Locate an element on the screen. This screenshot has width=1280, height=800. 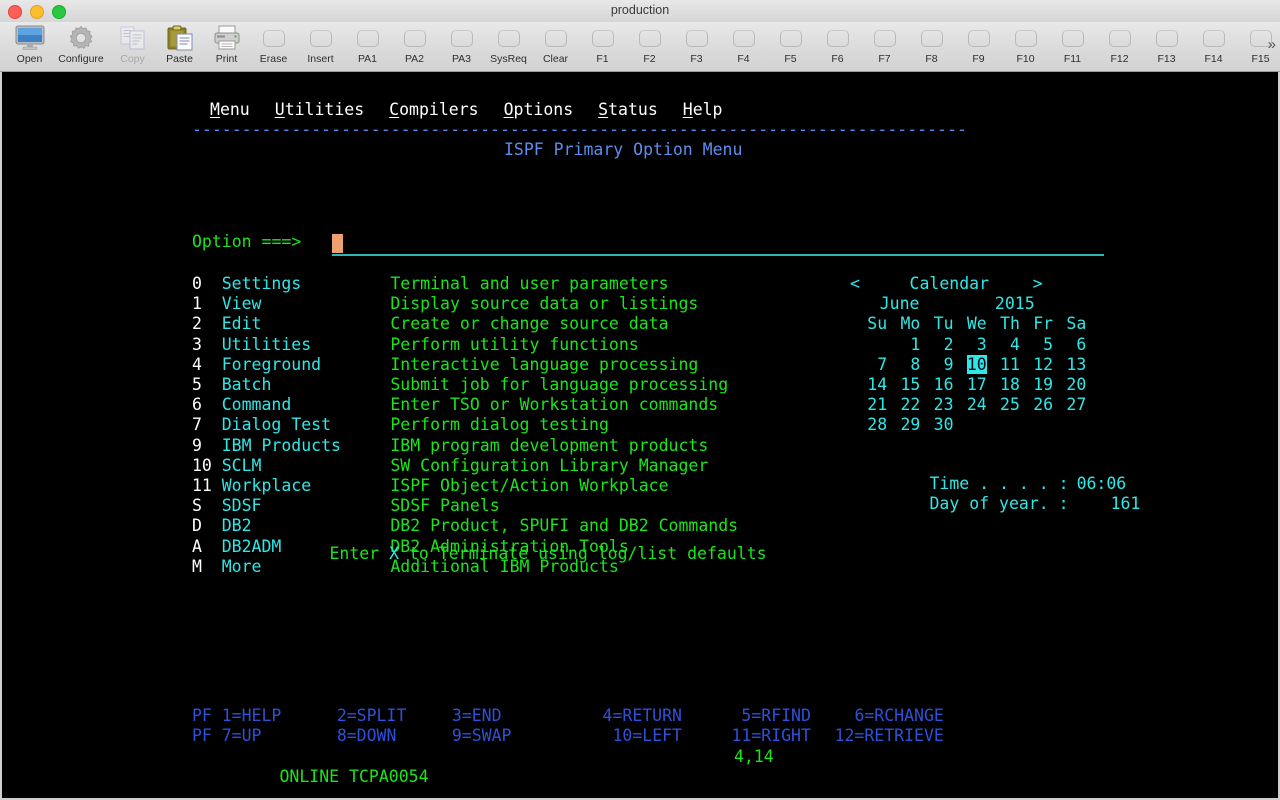
calendar-day: 6 is located at coordinates (1069, 345).